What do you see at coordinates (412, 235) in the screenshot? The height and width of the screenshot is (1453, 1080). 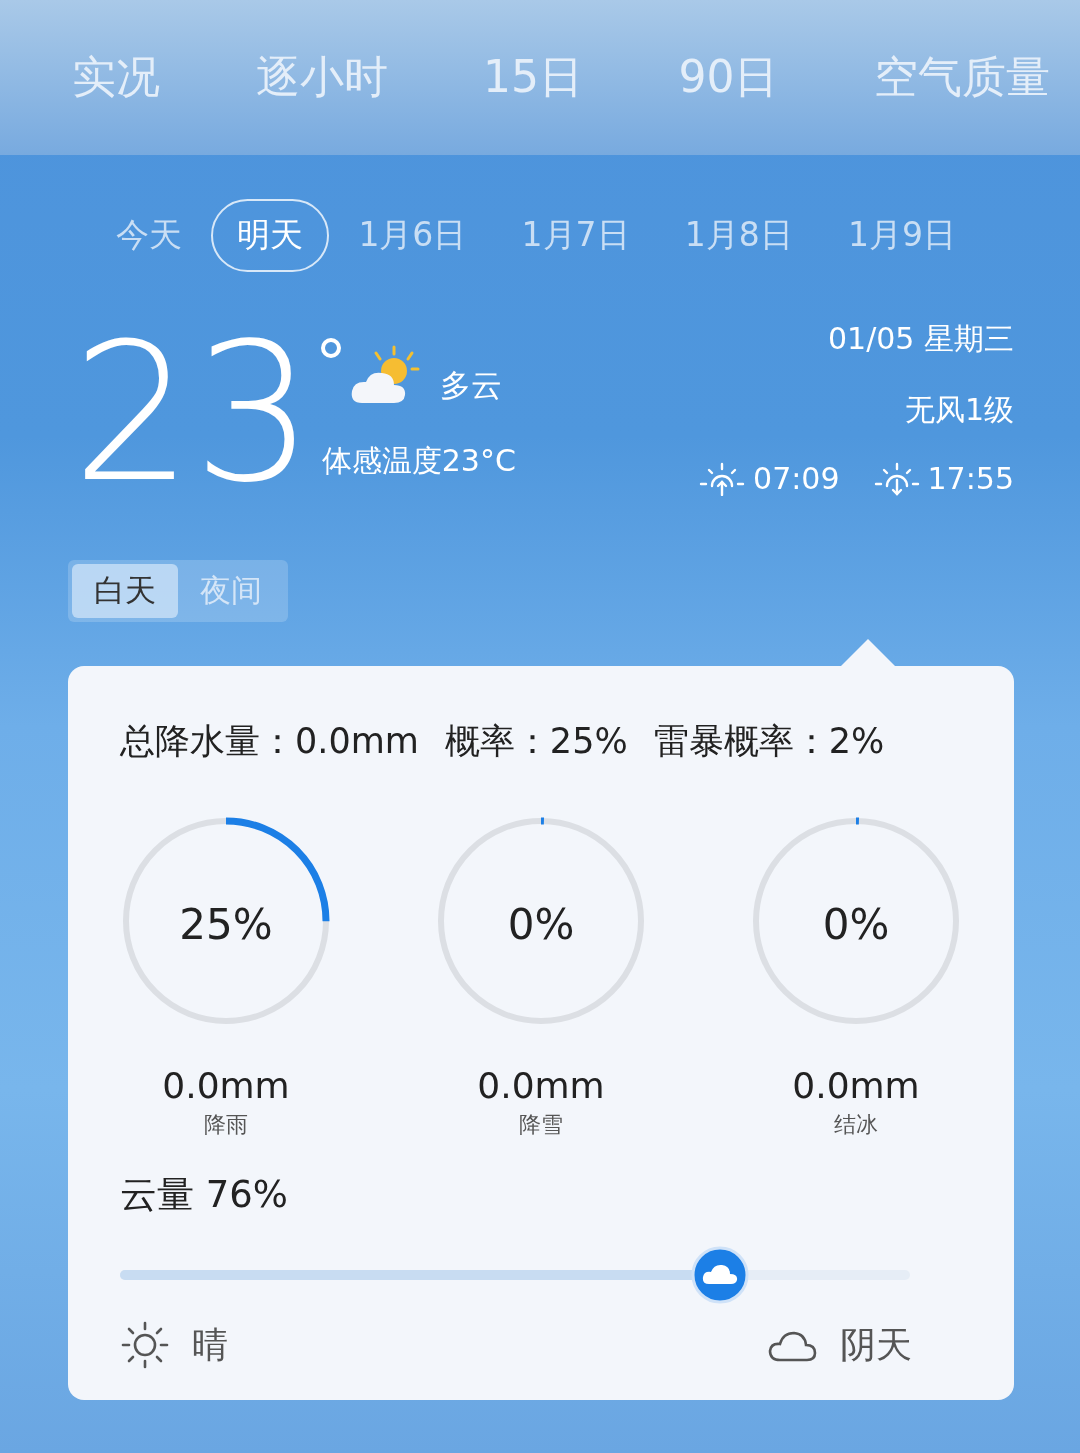 I see `date-tab: 1月6日` at bounding box center [412, 235].